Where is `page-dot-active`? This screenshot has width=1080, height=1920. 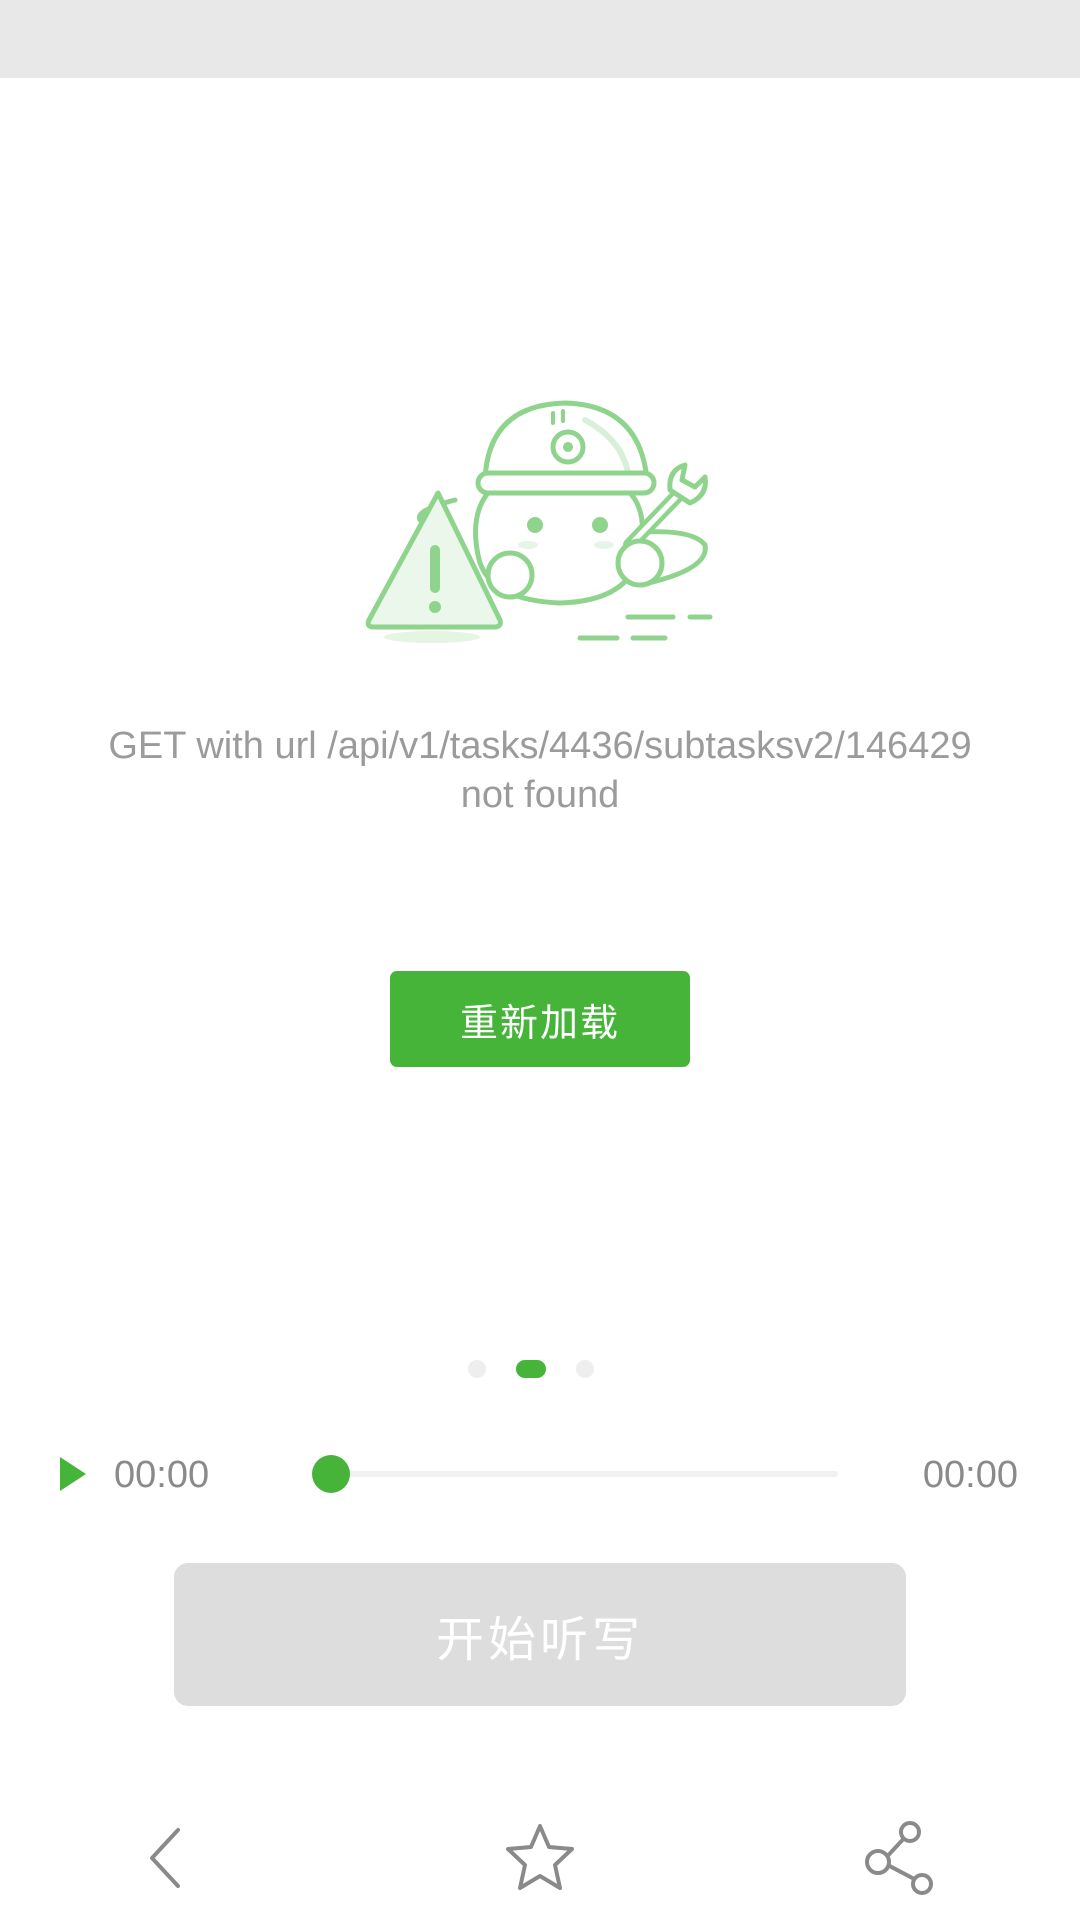
page-dot-active is located at coordinates (531, 1369).